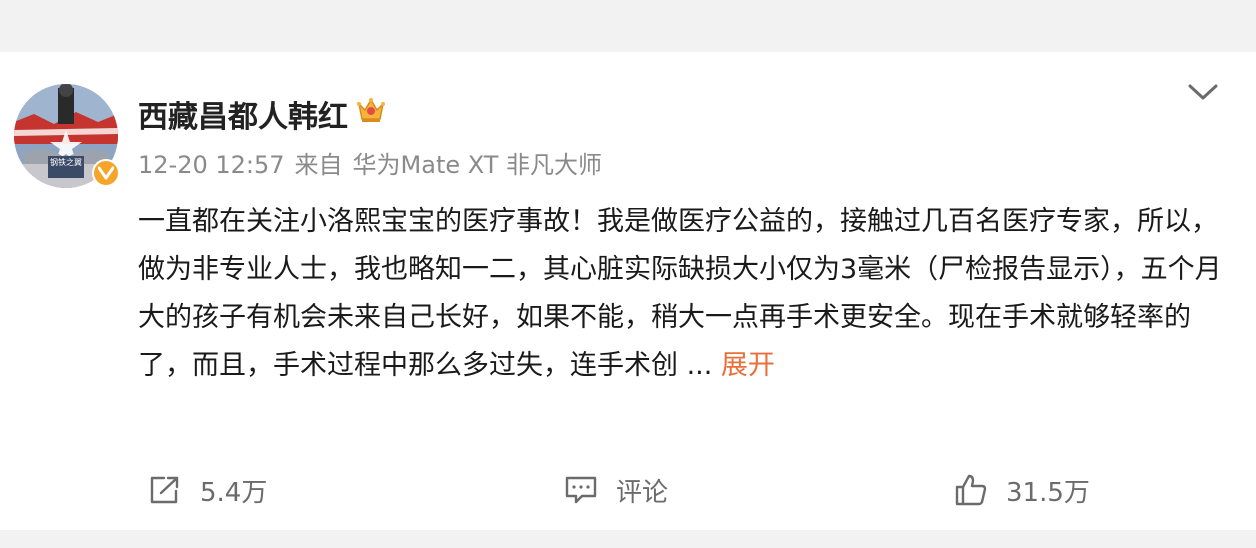 This screenshot has height=548, width=1256. What do you see at coordinates (642, 492) in the screenshot?
I see `comment-label: 评论` at bounding box center [642, 492].